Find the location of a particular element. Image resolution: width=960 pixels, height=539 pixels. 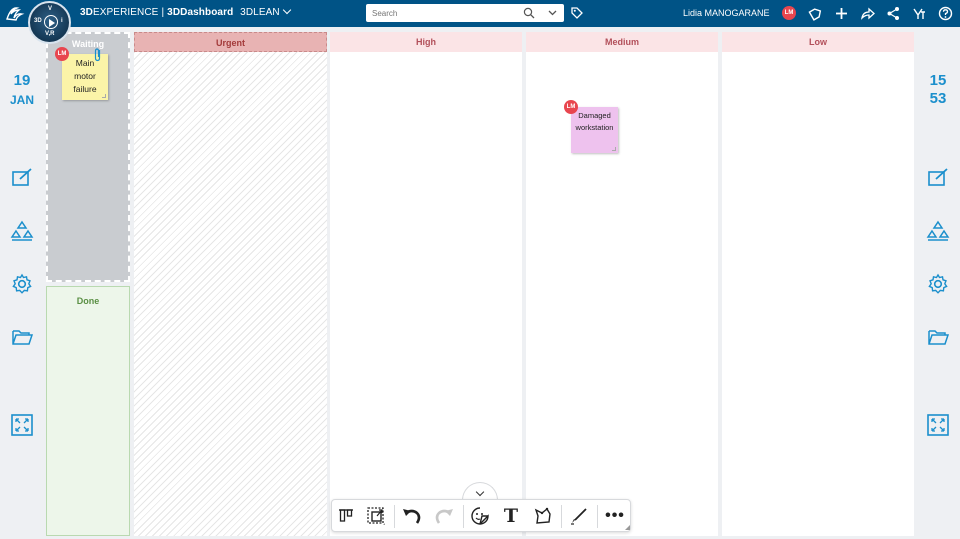

note-text-line: motor is located at coordinates (85, 76).